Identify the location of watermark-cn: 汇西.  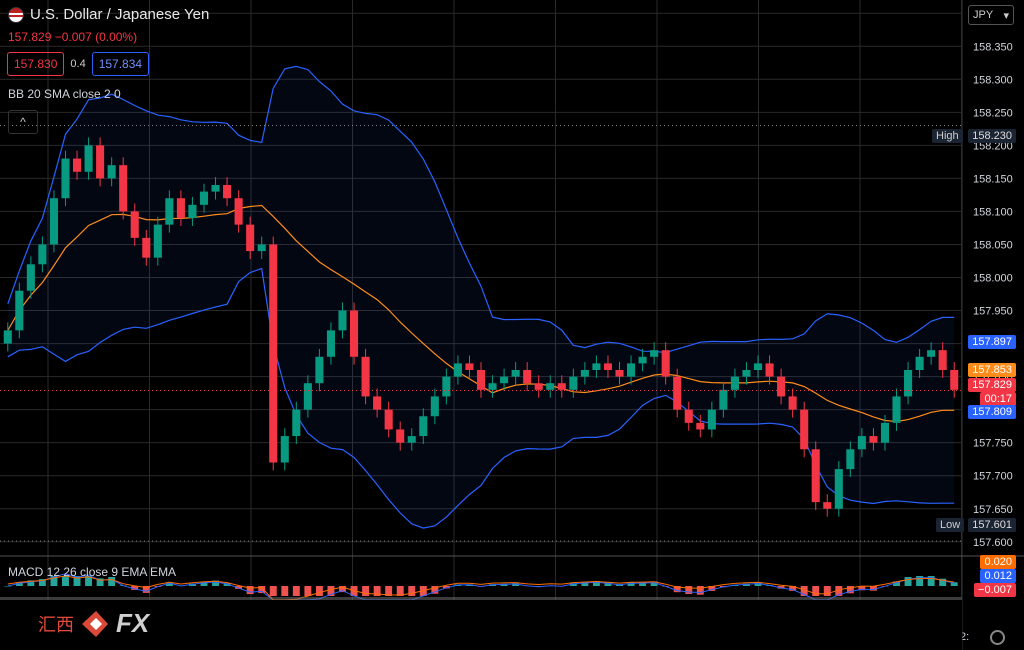
(56, 625).